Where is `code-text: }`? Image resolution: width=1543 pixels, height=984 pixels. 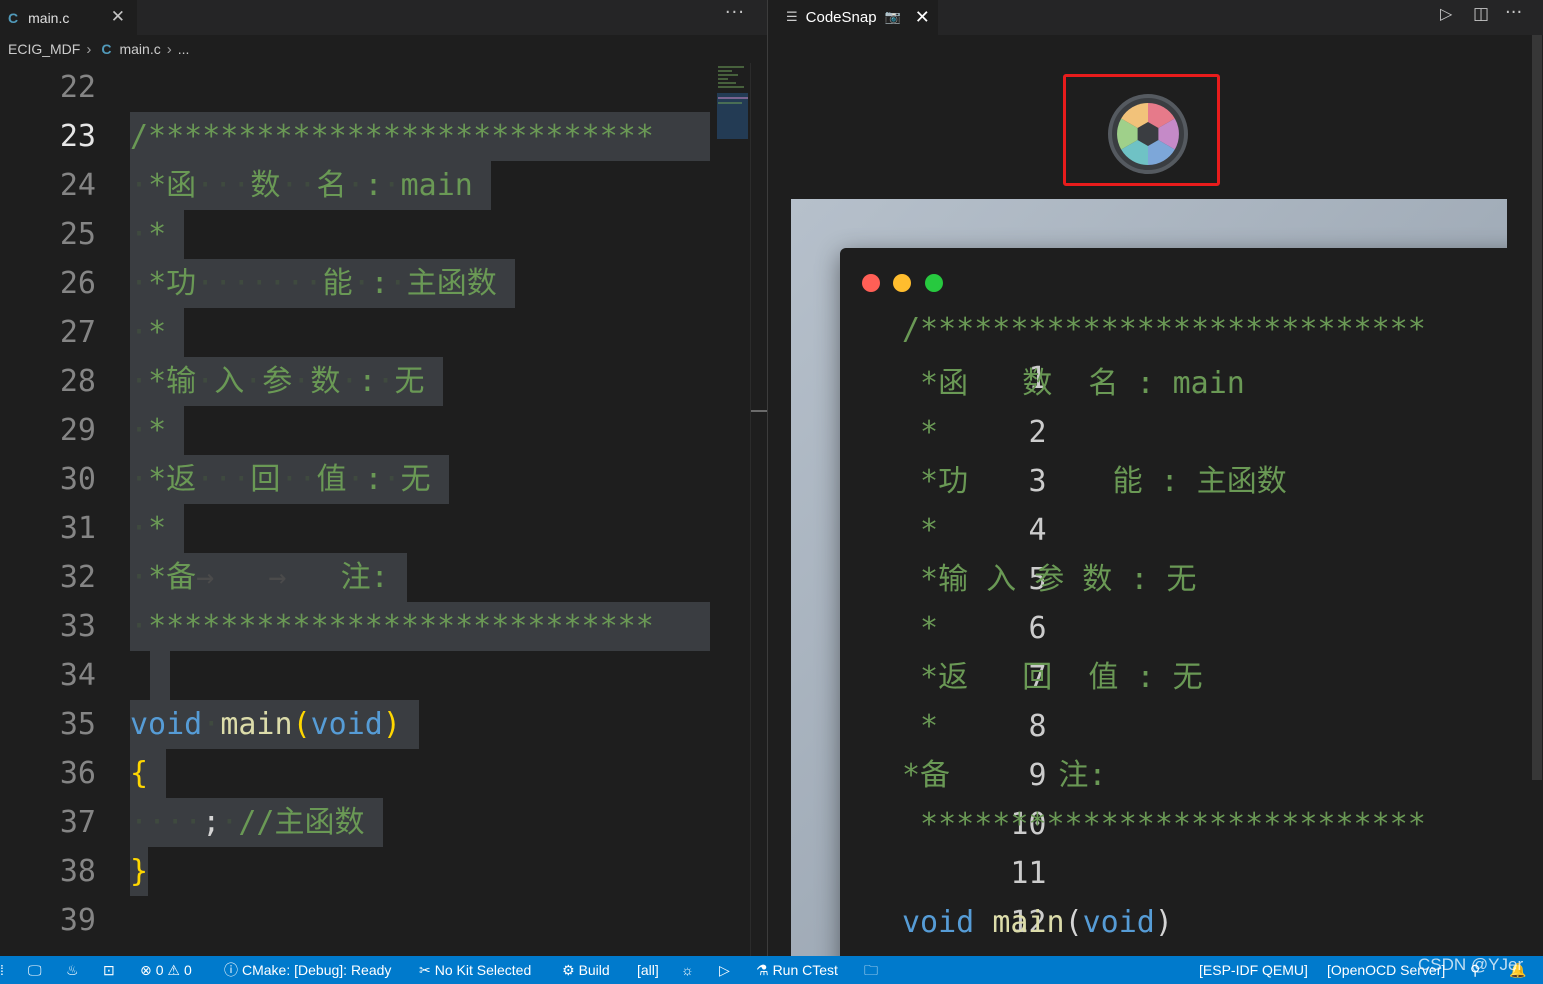 code-text: } is located at coordinates (139, 871).